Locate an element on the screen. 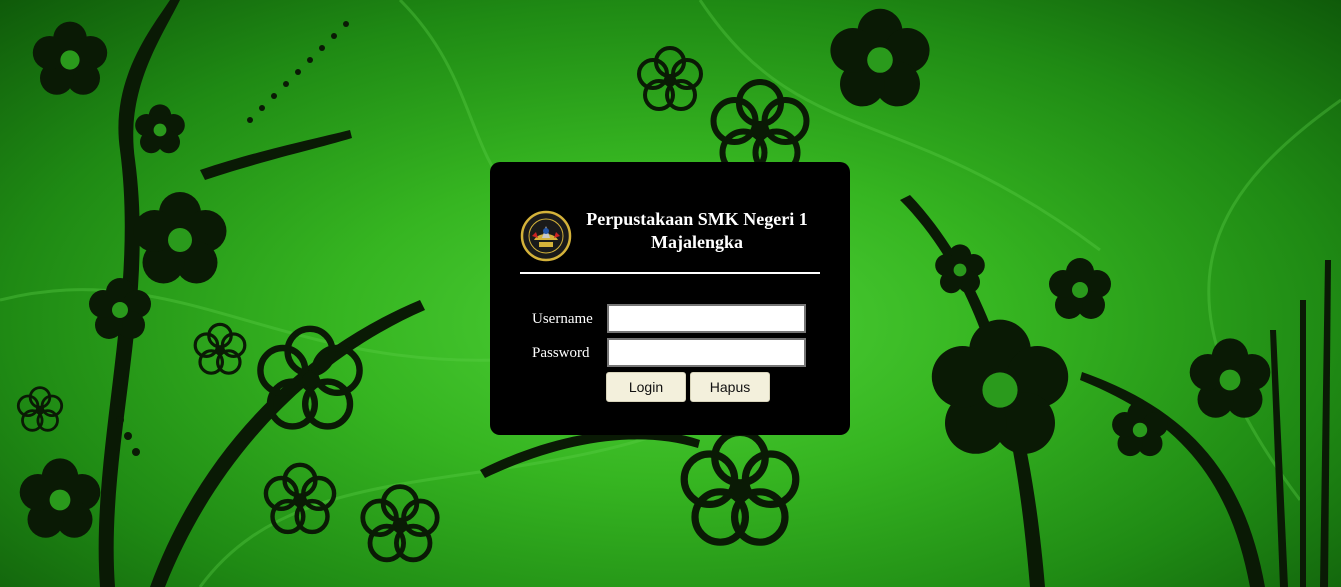 This screenshot has height=587, width=1341. reset-button: Hapus is located at coordinates (730, 387).